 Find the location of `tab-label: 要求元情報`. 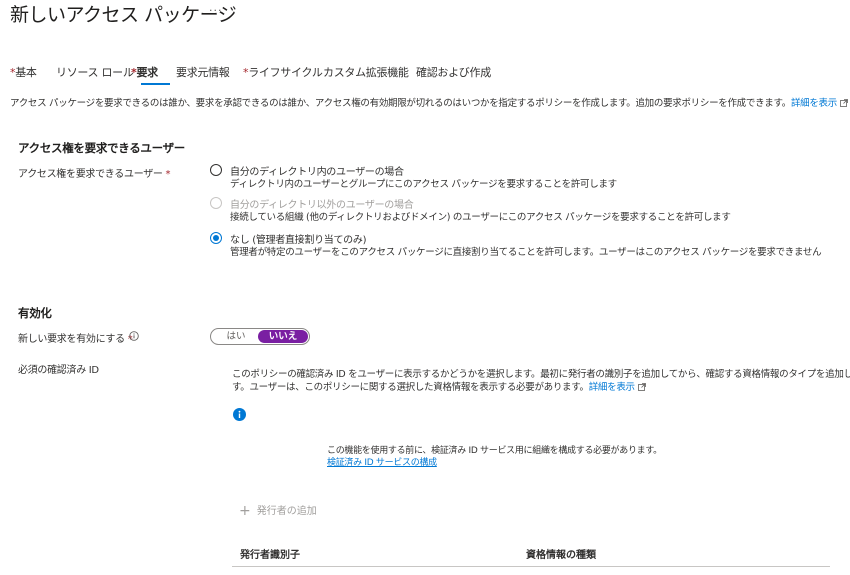

tab-label: 要求元情報 is located at coordinates (203, 72).